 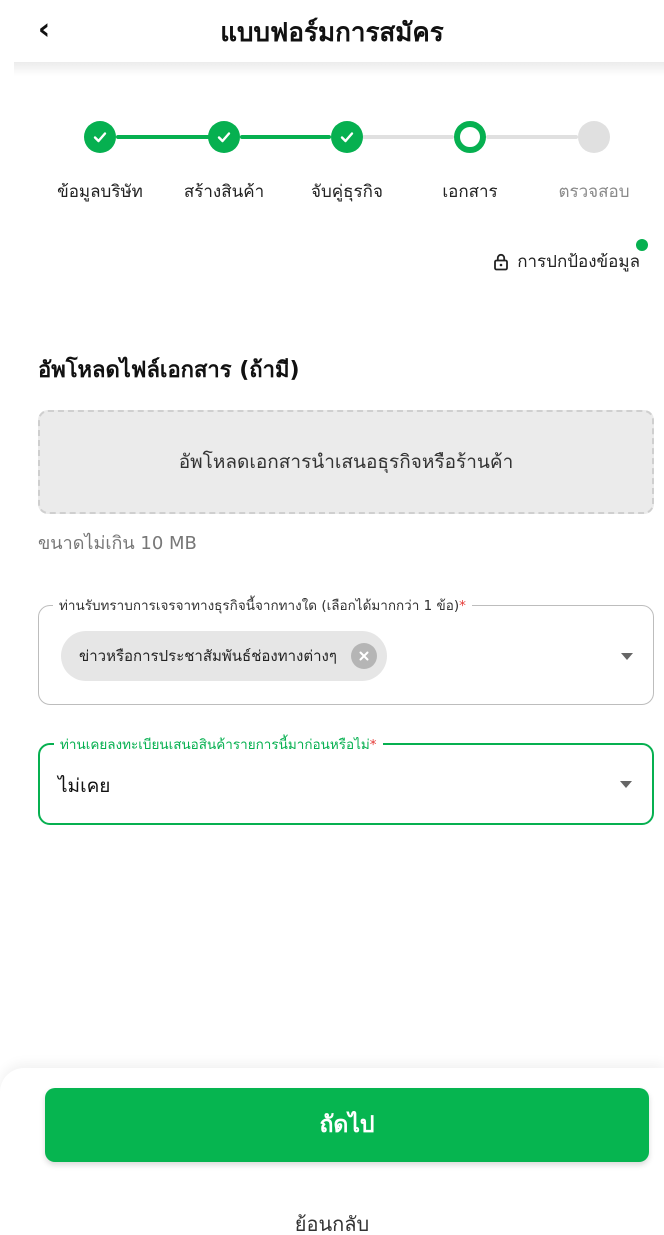 I want to click on selected-value: ไม่เคย, so click(x=84, y=786).